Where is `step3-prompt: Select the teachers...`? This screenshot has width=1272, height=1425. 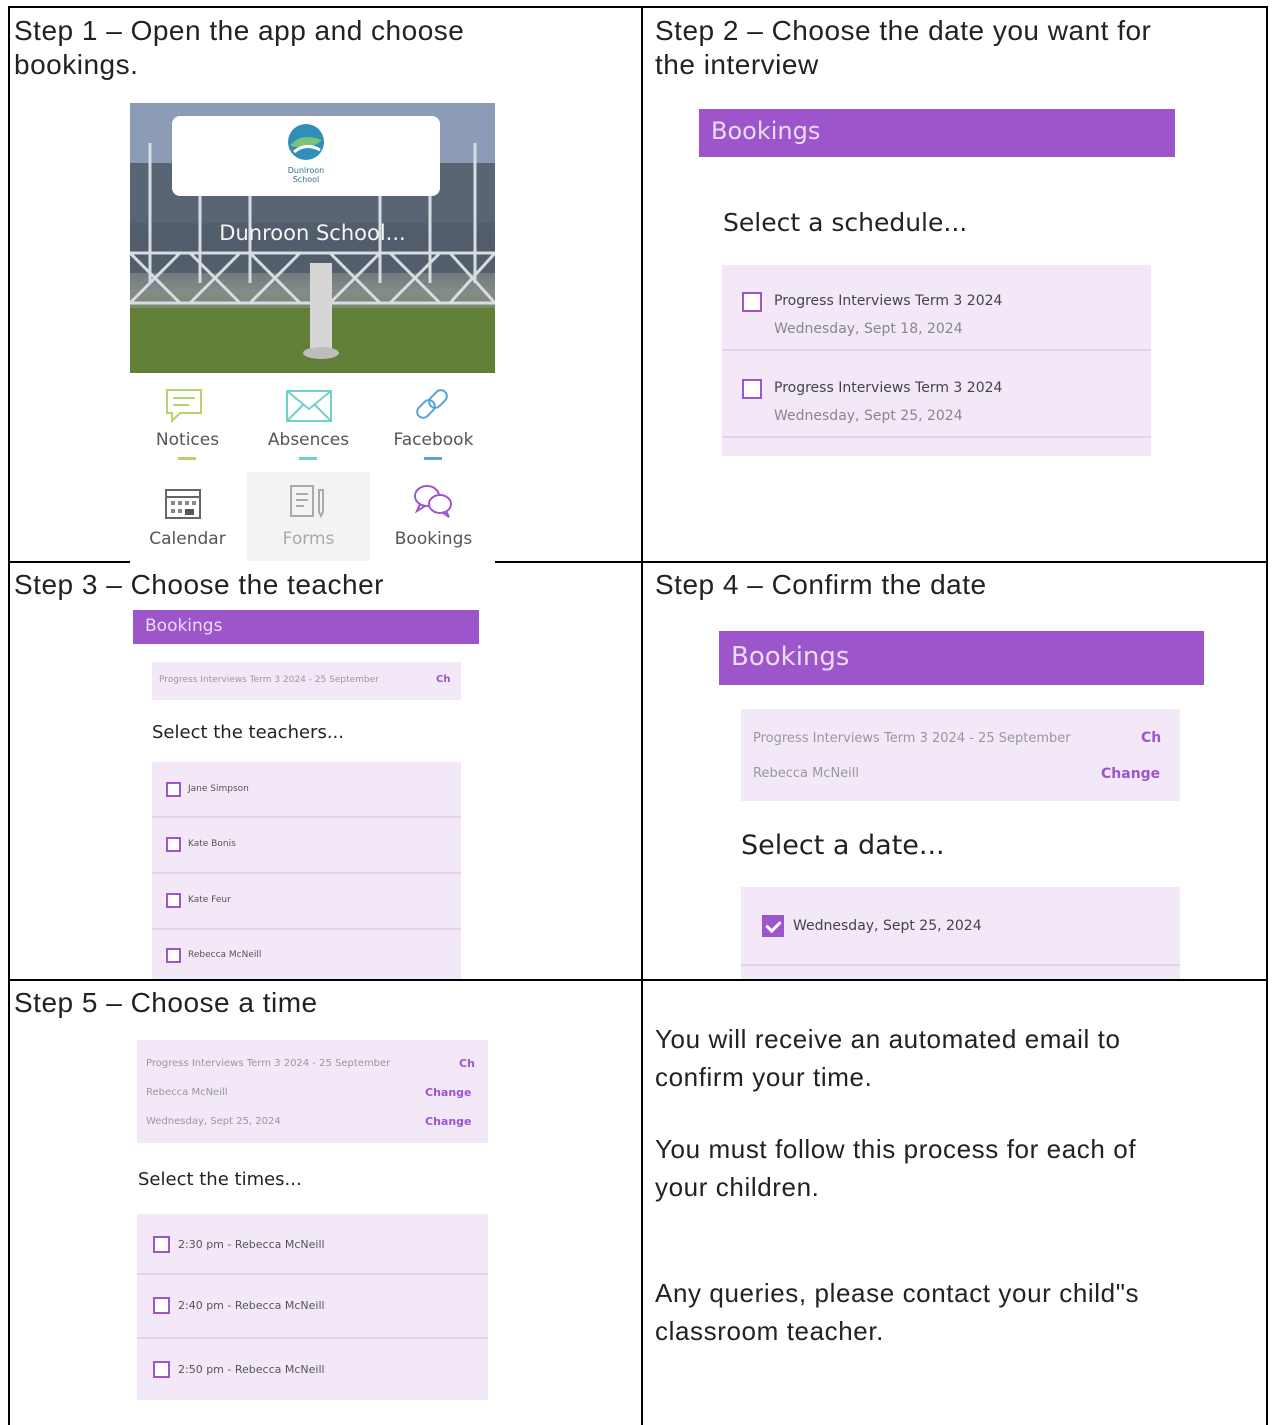 step3-prompt: Select the teachers... is located at coordinates (248, 732).